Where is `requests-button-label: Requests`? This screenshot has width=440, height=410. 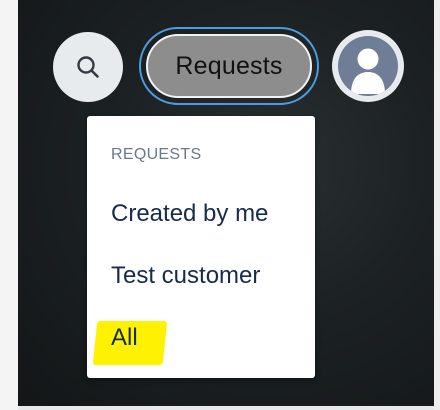 requests-button-label: Requests is located at coordinates (229, 65).